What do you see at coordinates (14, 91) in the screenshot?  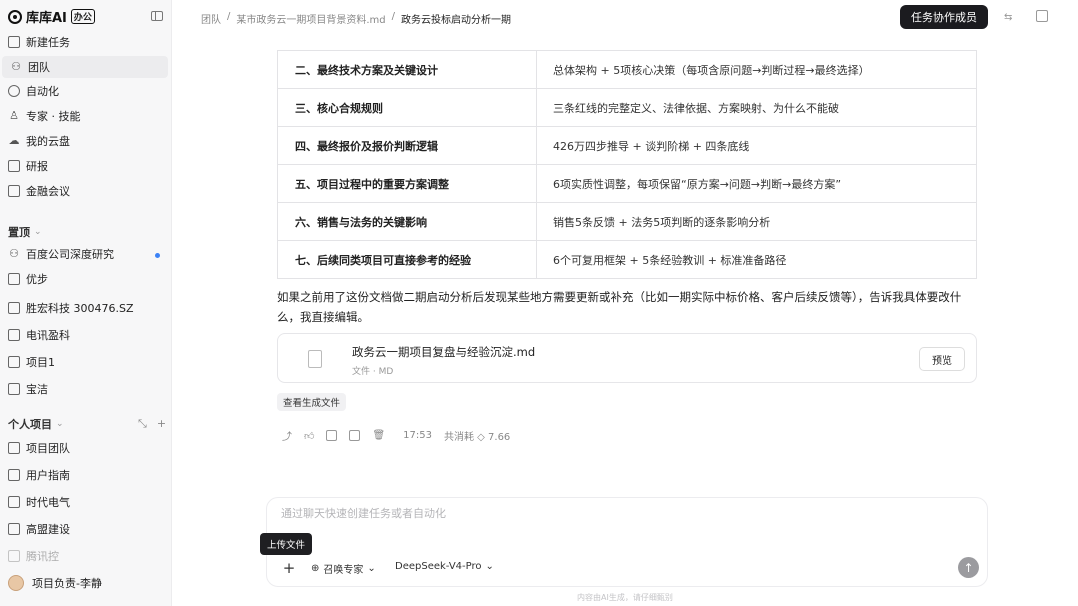 I see `clock-icon` at bounding box center [14, 91].